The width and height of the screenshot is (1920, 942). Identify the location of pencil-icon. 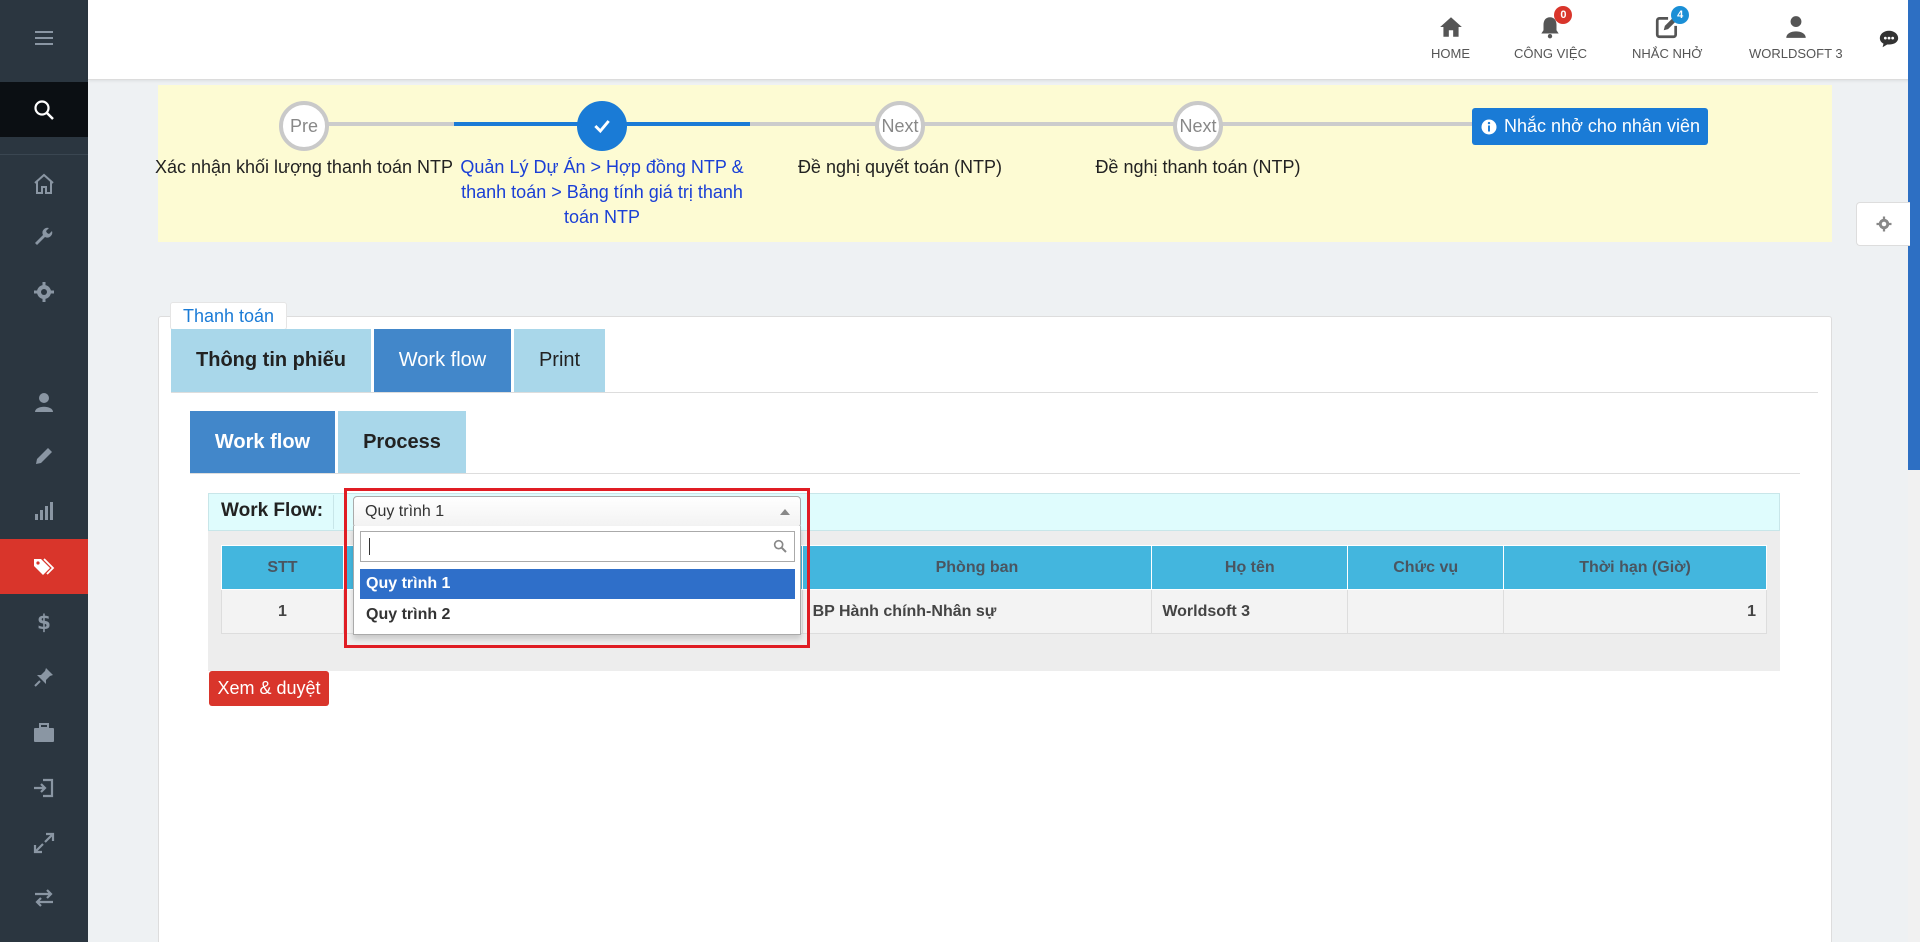
(44, 455).